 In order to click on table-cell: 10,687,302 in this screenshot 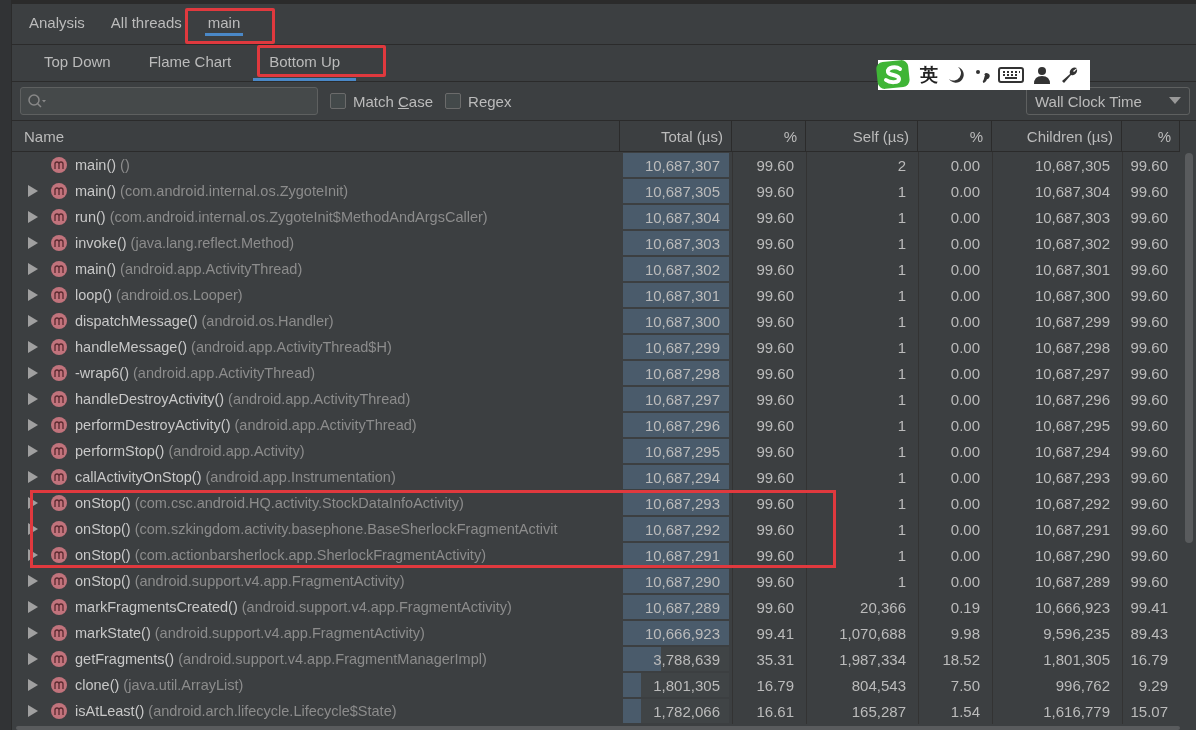, I will do `click(1072, 243)`.